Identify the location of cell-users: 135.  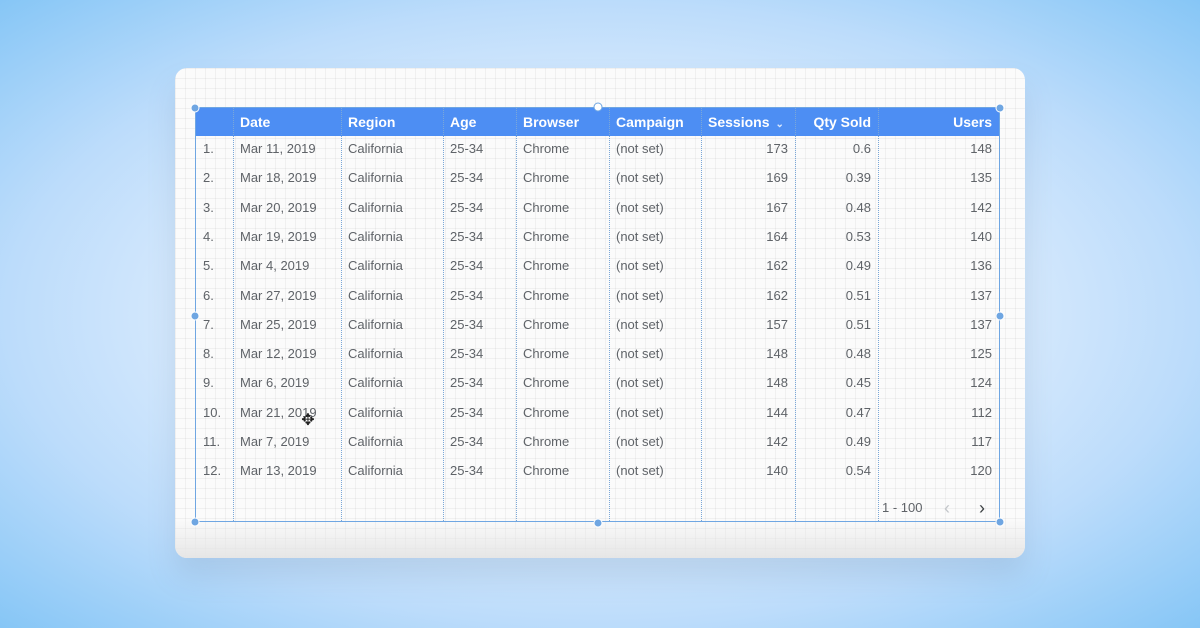
(981, 178).